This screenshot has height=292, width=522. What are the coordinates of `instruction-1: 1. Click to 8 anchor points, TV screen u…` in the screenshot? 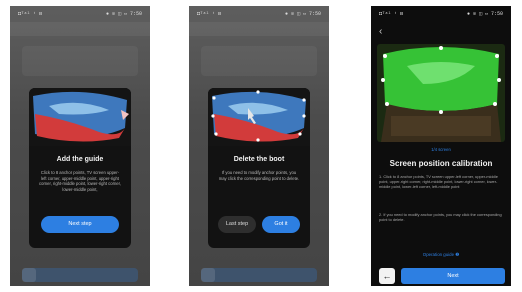 It's located at (438, 182).